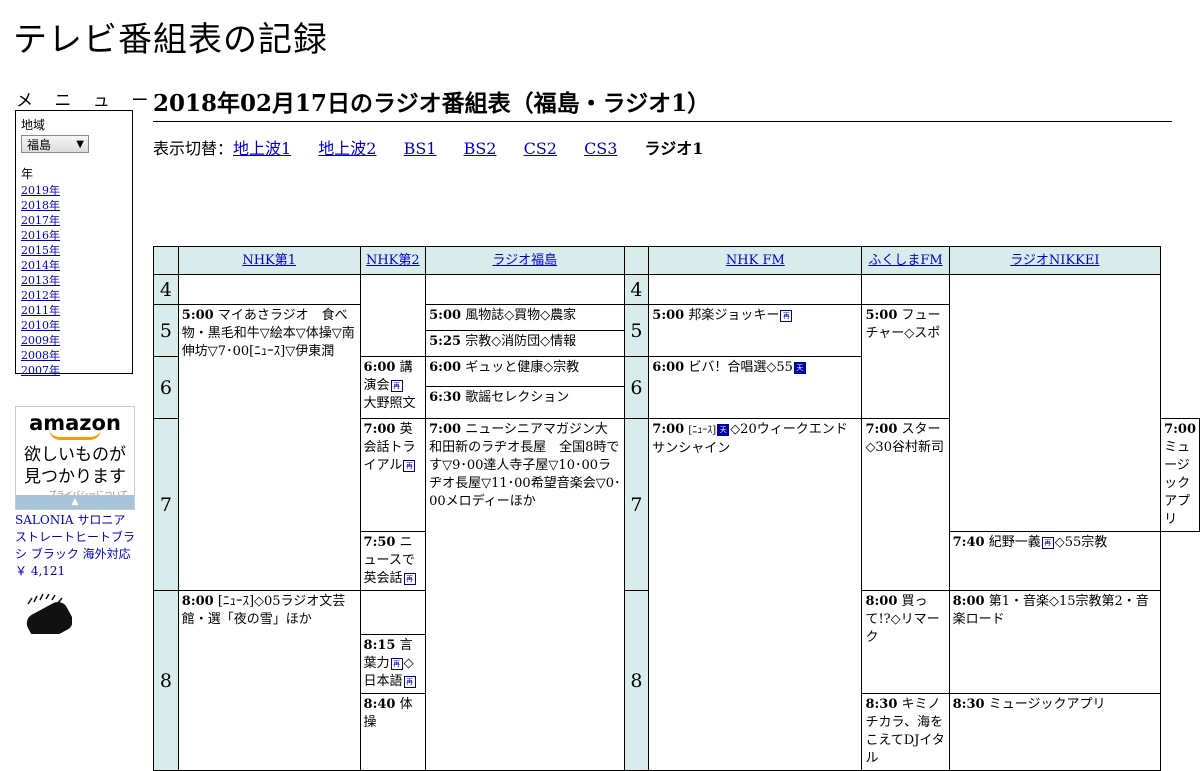 The width and height of the screenshot is (1200, 771). I want to click on program-cell: 7:00 英会話トライアル再, so click(393, 475).